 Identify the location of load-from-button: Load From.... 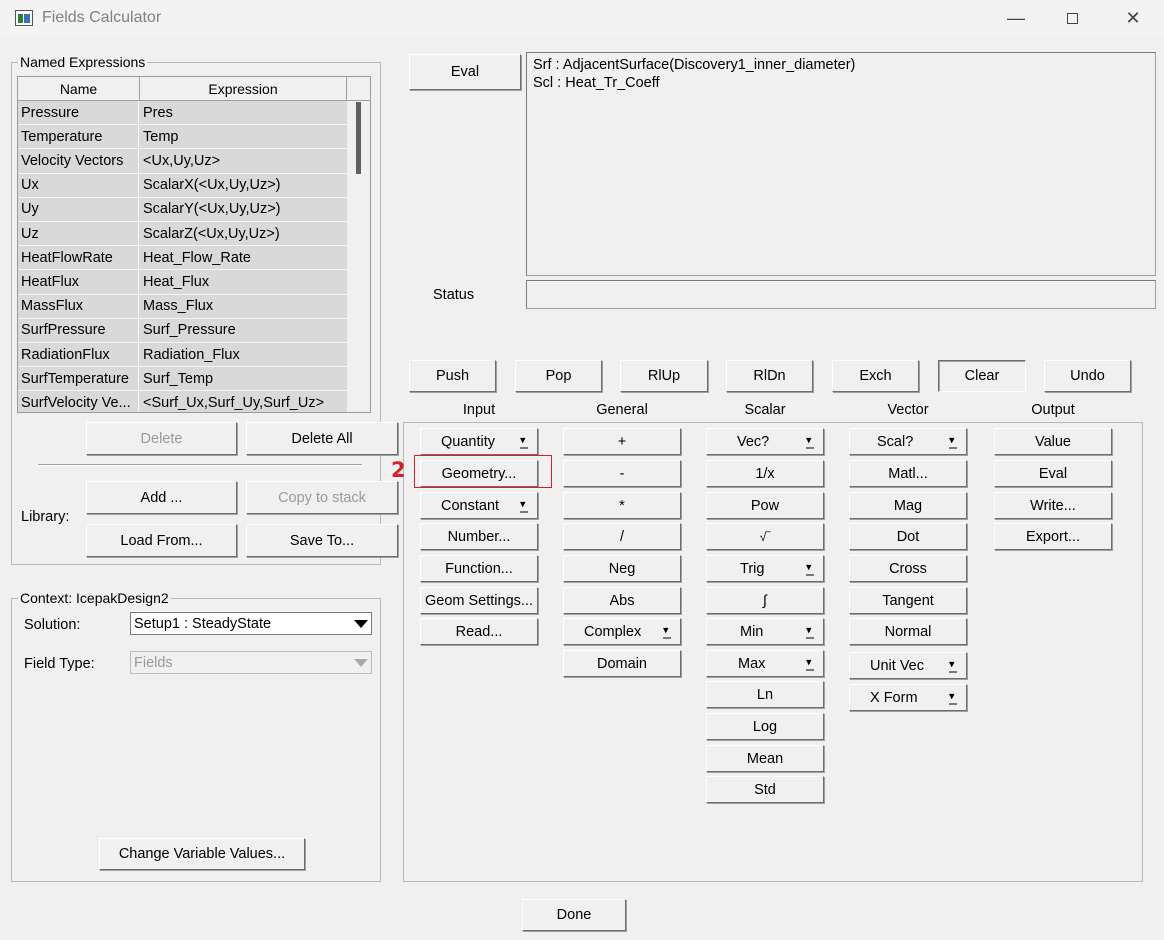
(161, 540).